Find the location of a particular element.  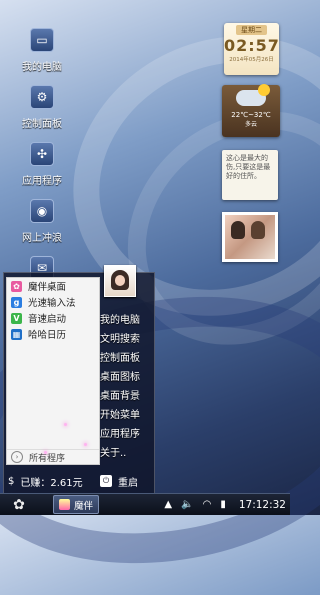

menu-item-my-computer: 我的电脑 is located at coordinates (126, 318).